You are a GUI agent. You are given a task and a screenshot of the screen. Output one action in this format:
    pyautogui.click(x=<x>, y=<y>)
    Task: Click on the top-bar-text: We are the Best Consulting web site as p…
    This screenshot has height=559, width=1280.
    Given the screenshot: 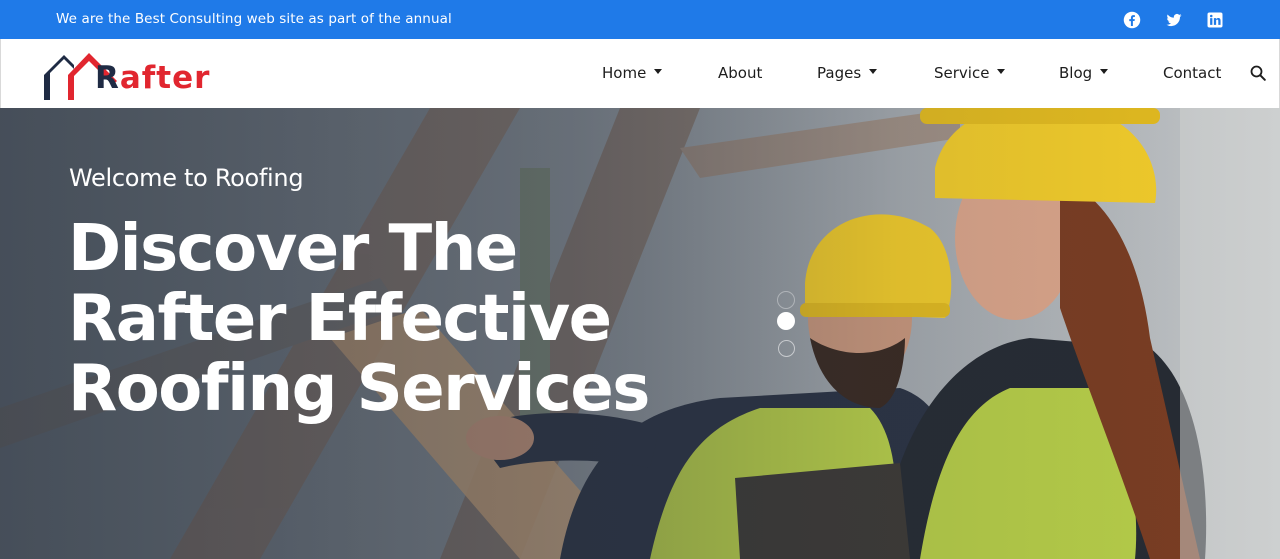 What is the action you would take?
    pyautogui.click(x=254, y=19)
    